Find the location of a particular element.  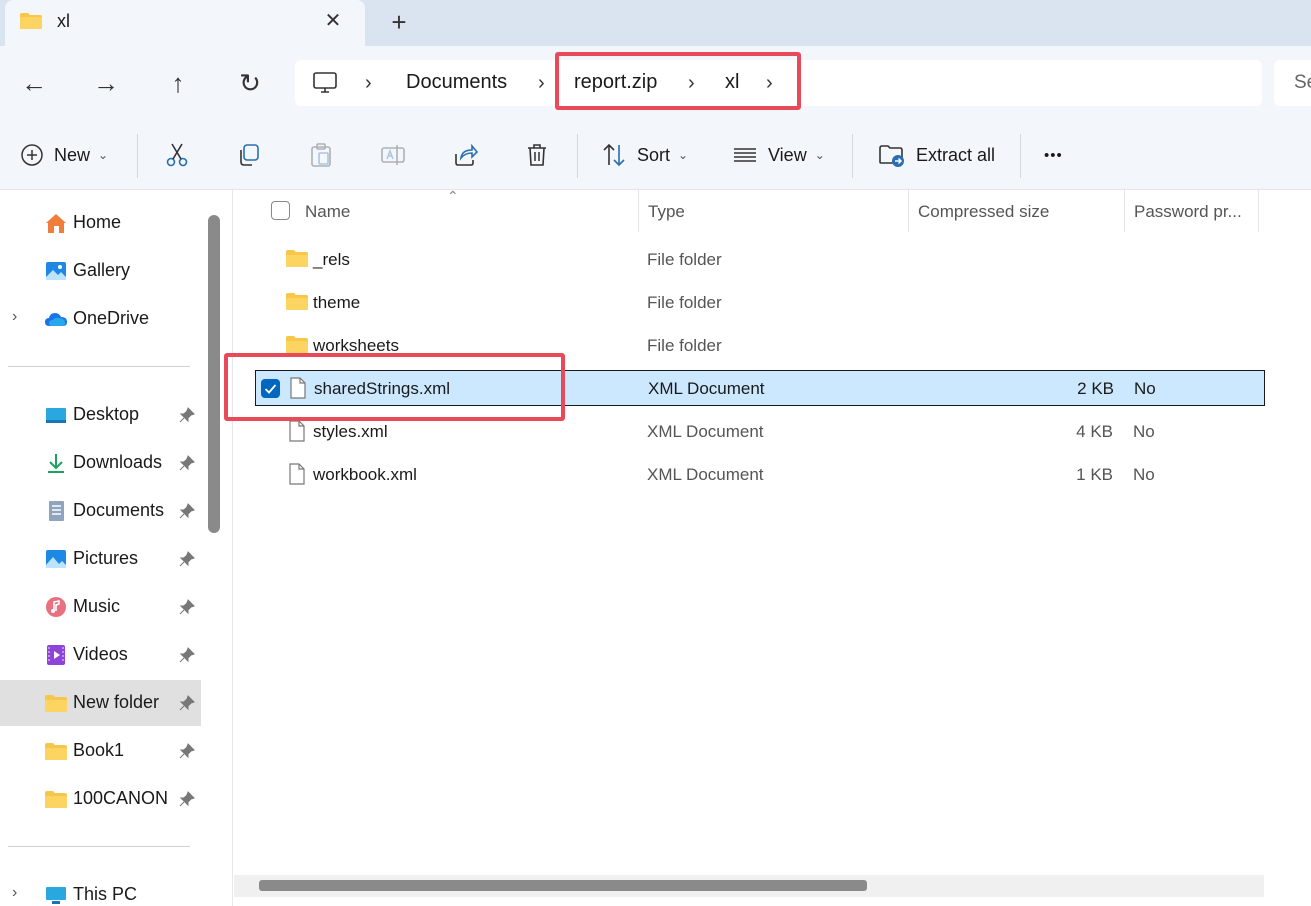

tab-xl: xl ✕ is located at coordinates (185, 23).